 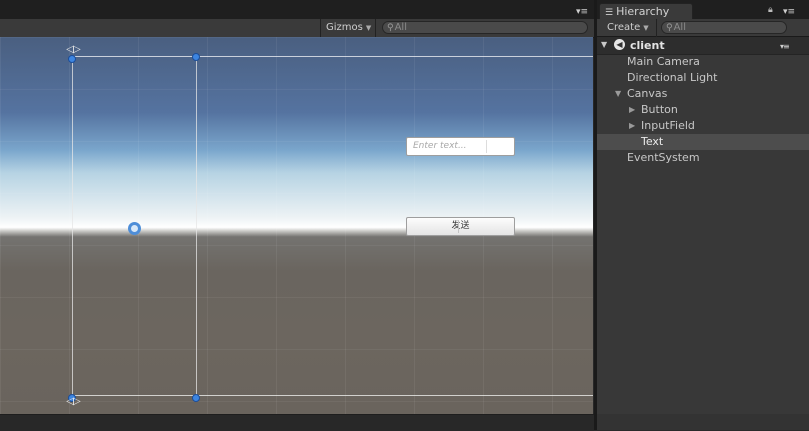 What do you see at coordinates (400, 27) in the screenshot?
I see `scene-search-placeholder: All` at bounding box center [400, 27].